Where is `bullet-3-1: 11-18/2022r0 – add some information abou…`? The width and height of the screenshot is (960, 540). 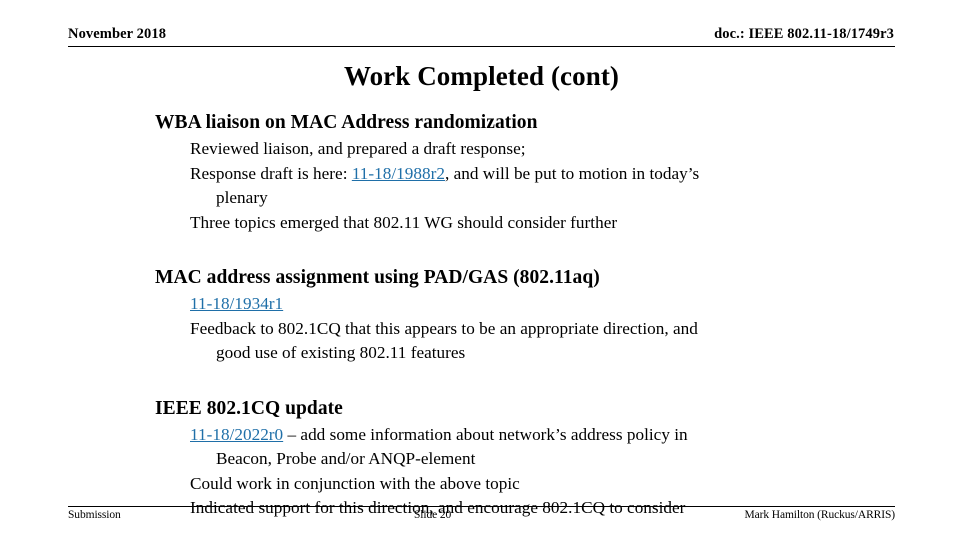 bullet-3-1: 11-18/2022r0 – add some information abou… is located at coordinates (550, 435).